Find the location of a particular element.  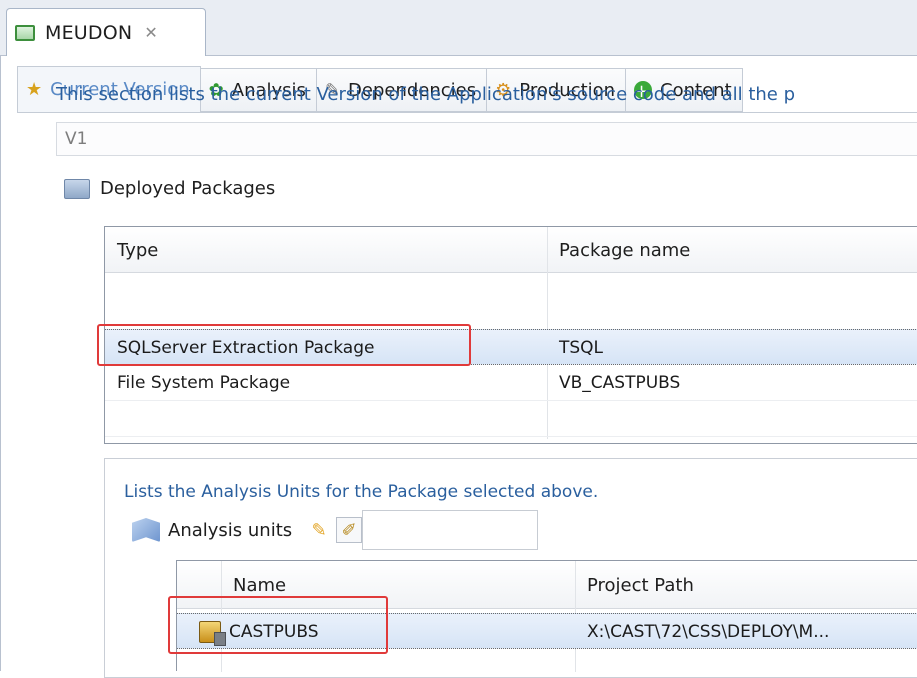

version-icon: ★ is located at coordinates (34, 89).